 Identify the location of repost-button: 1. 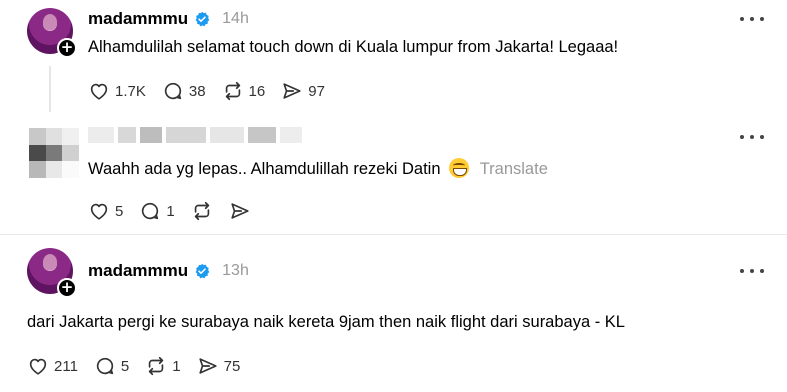
(163, 366).